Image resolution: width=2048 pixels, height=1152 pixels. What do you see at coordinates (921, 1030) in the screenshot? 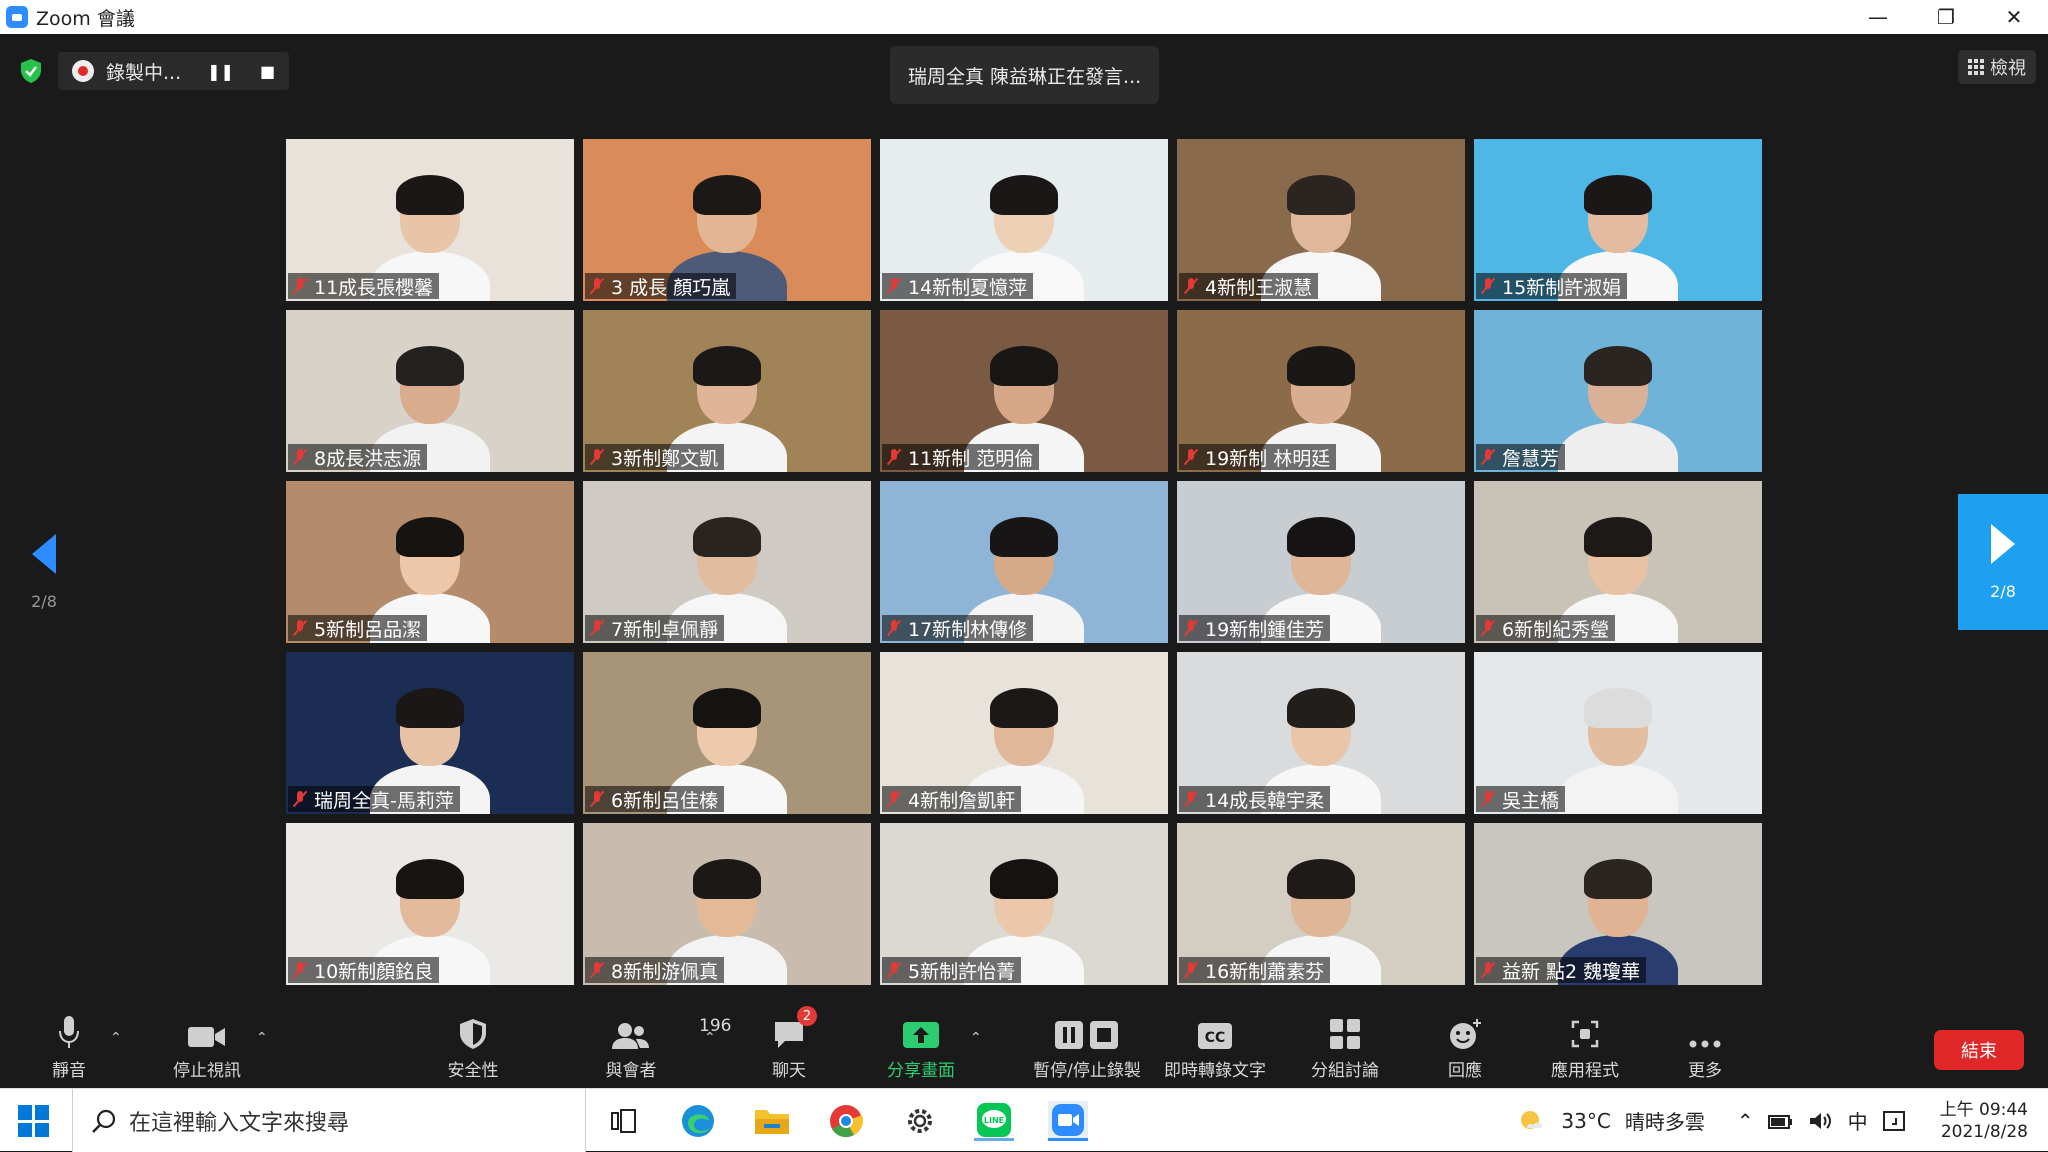
I see `share-screen-icon` at bounding box center [921, 1030].